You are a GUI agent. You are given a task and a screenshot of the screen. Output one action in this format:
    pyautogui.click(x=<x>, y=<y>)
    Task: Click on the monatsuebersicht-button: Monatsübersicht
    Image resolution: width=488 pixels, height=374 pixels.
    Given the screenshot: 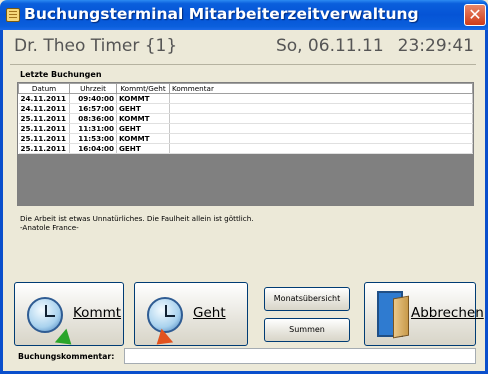 What is the action you would take?
    pyautogui.click(x=307, y=299)
    